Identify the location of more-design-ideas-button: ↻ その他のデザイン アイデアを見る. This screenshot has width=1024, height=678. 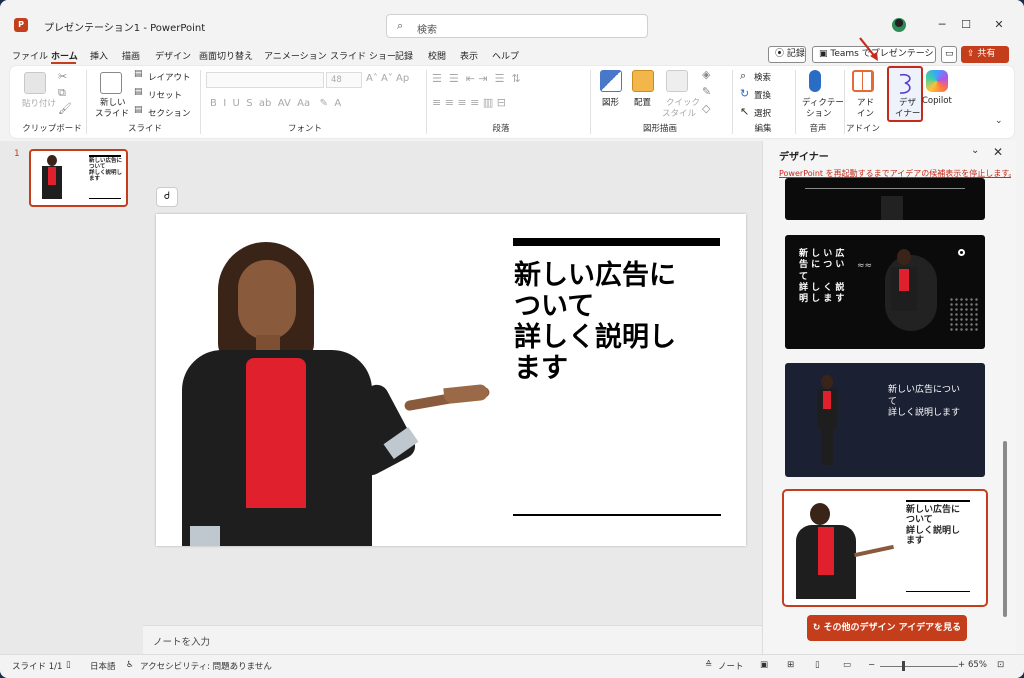
(887, 628).